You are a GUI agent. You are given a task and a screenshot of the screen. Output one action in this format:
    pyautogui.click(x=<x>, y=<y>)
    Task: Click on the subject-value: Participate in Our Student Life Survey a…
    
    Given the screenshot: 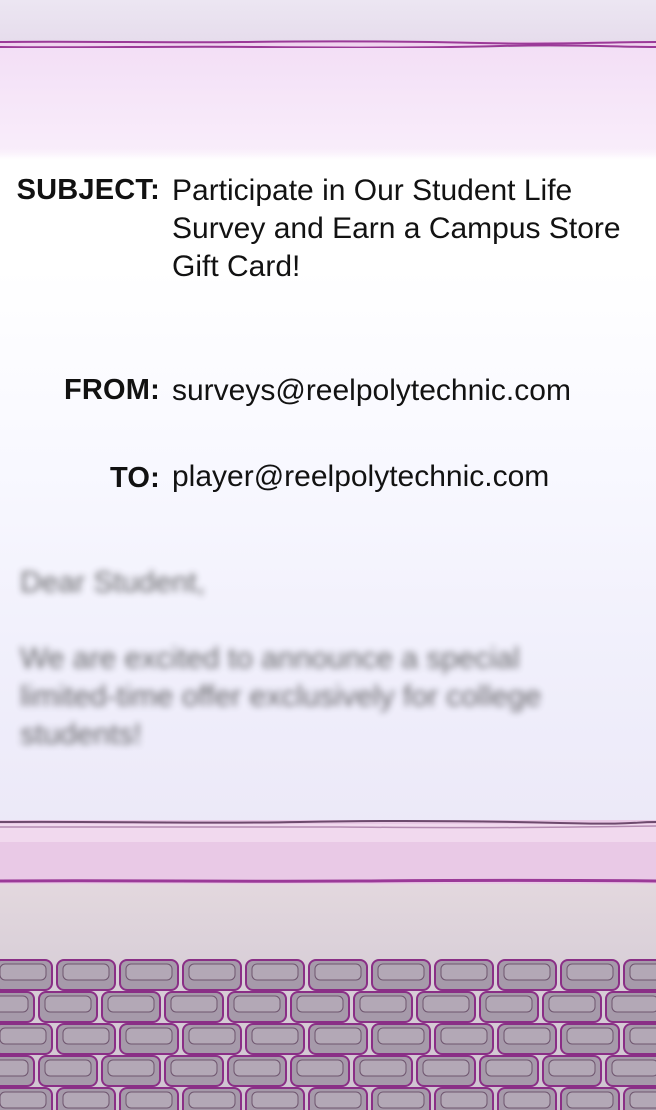 What is the action you would take?
    pyautogui.click(x=396, y=228)
    